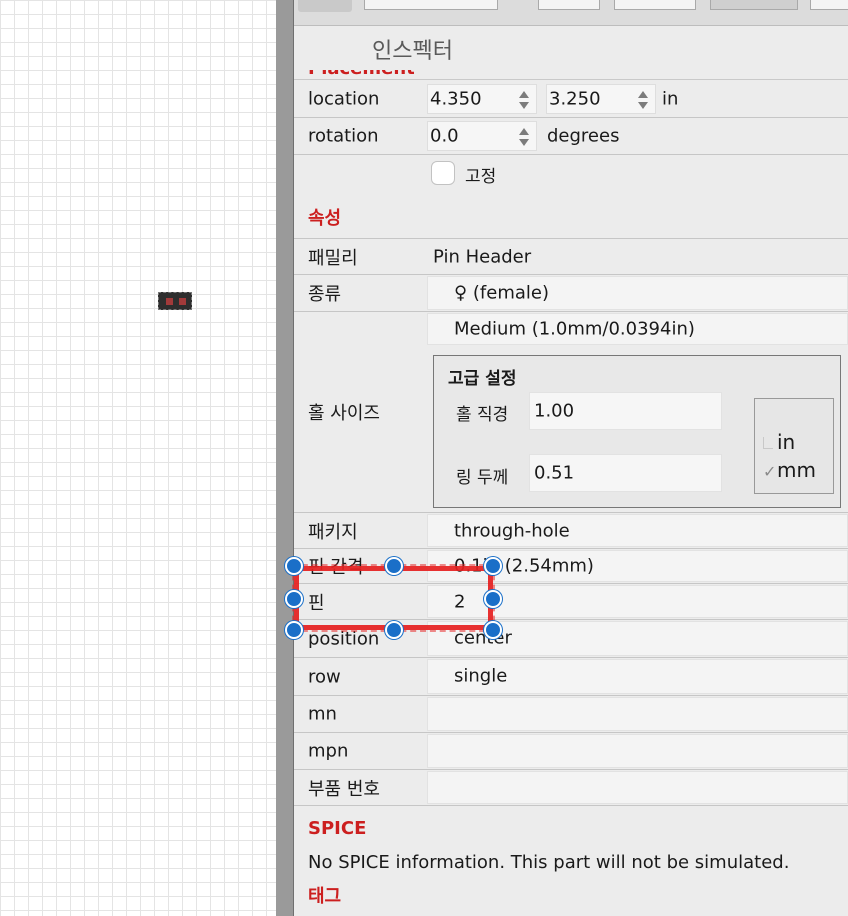  What do you see at coordinates (325, 218) in the screenshot?
I see `properties-section-label: 속성` at bounding box center [325, 218].